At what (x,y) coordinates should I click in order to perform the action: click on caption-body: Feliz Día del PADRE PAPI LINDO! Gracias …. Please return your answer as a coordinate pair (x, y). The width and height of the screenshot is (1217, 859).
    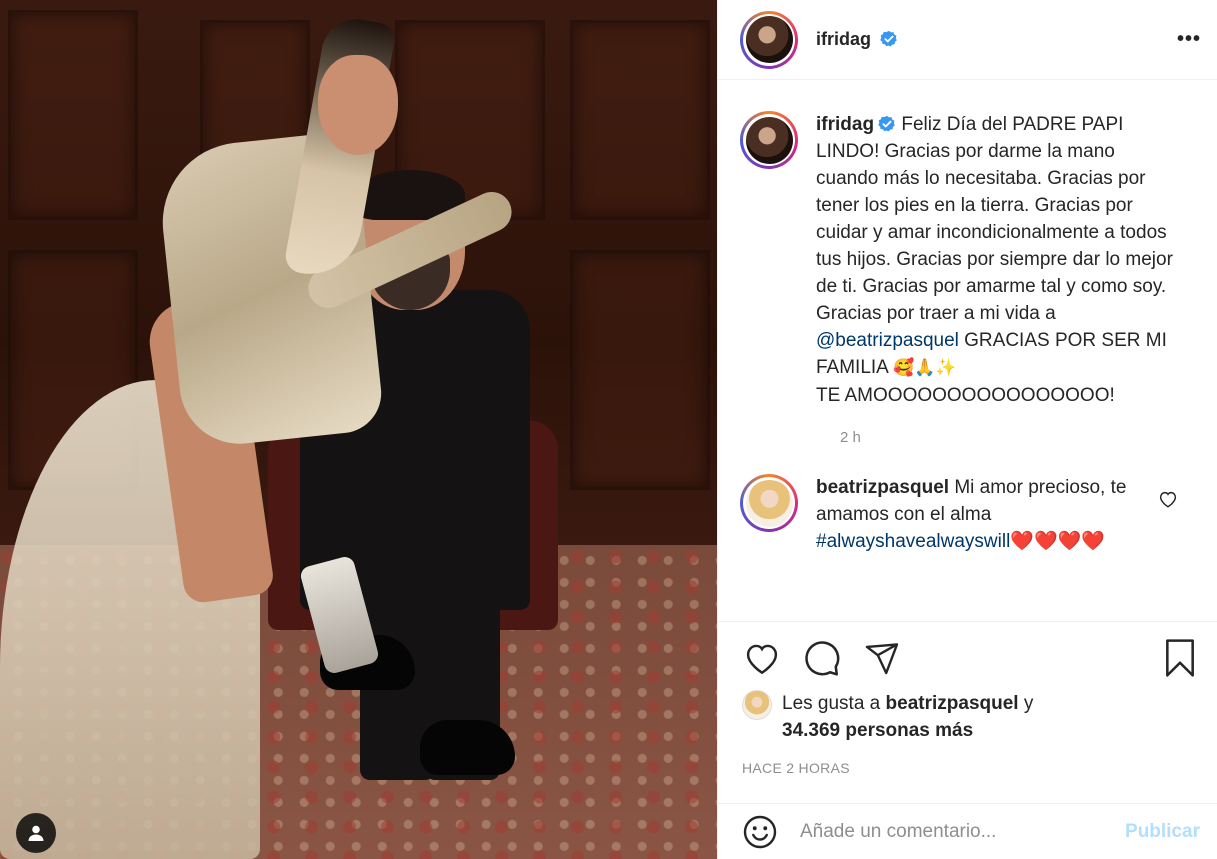
    Looking at the image, I should click on (994, 219).